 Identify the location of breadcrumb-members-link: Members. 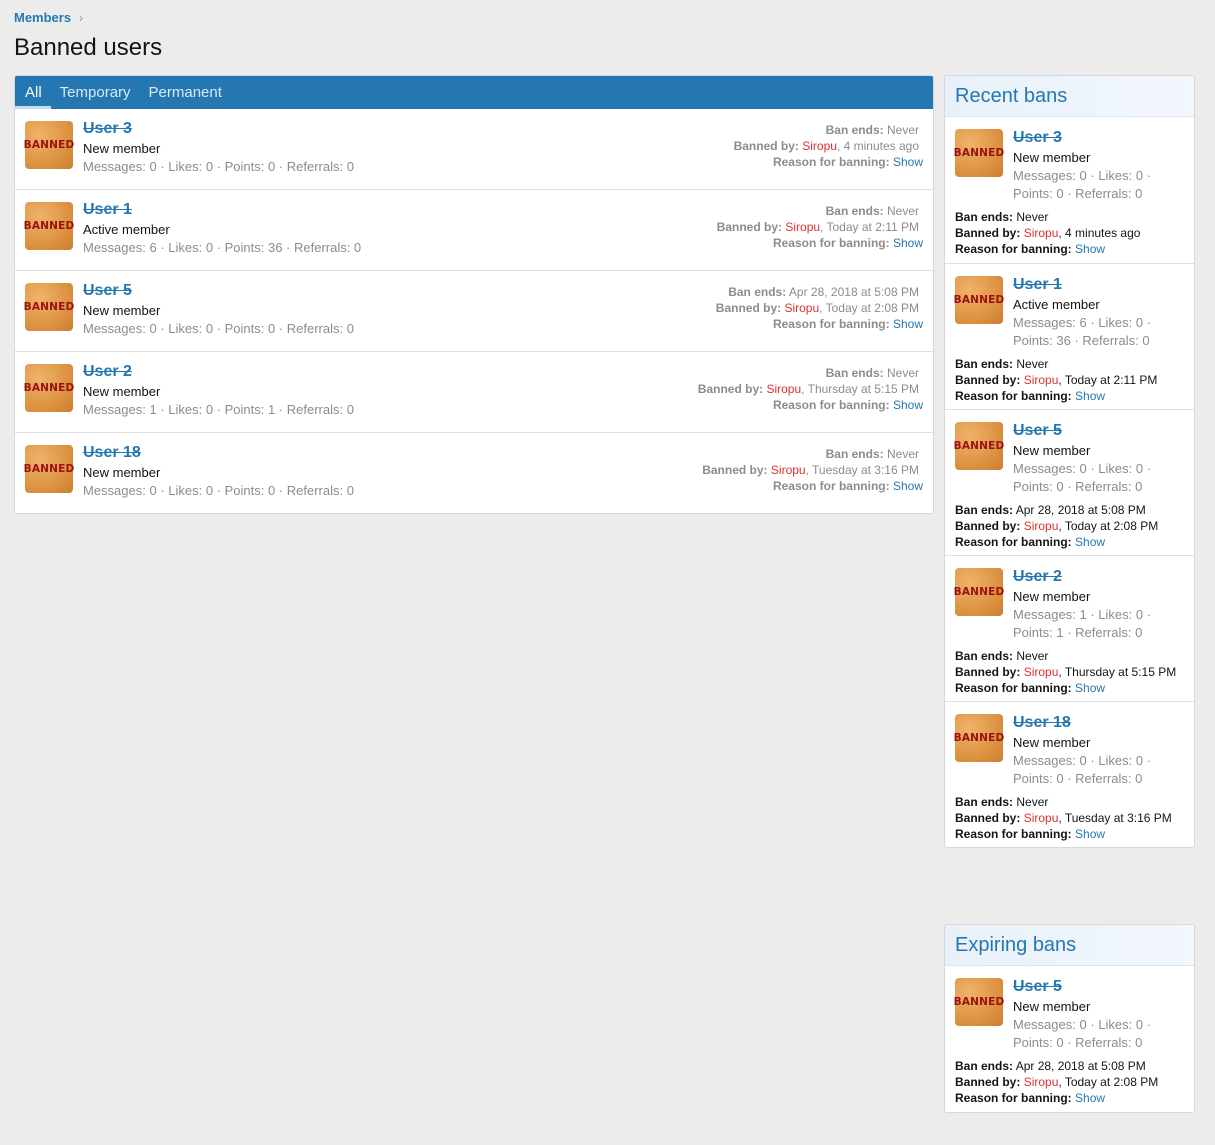
(42, 17).